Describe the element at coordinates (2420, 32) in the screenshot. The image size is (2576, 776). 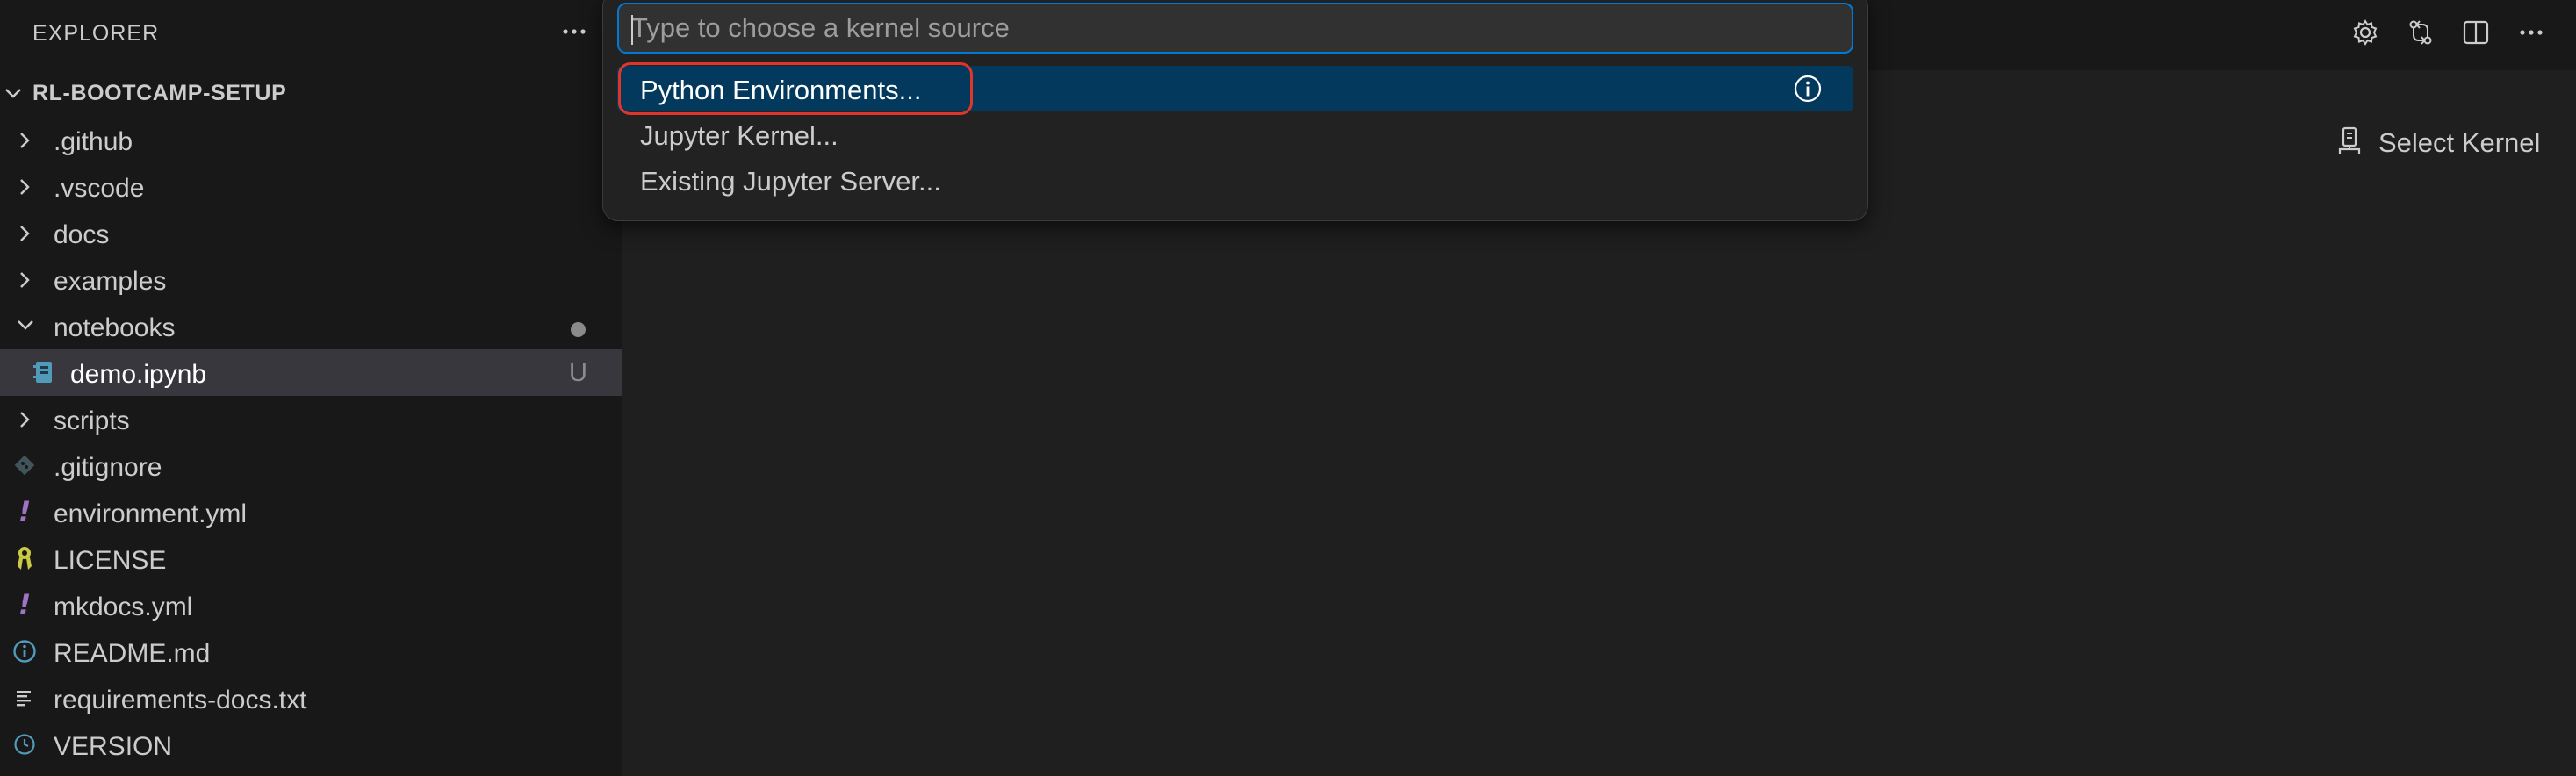
I see `compare-changes-icon` at that location.